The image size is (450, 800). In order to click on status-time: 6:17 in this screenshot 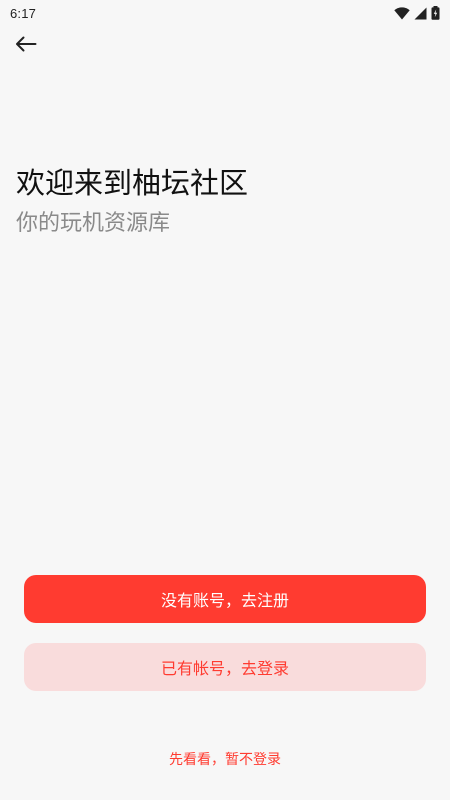, I will do `click(23, 13)`.